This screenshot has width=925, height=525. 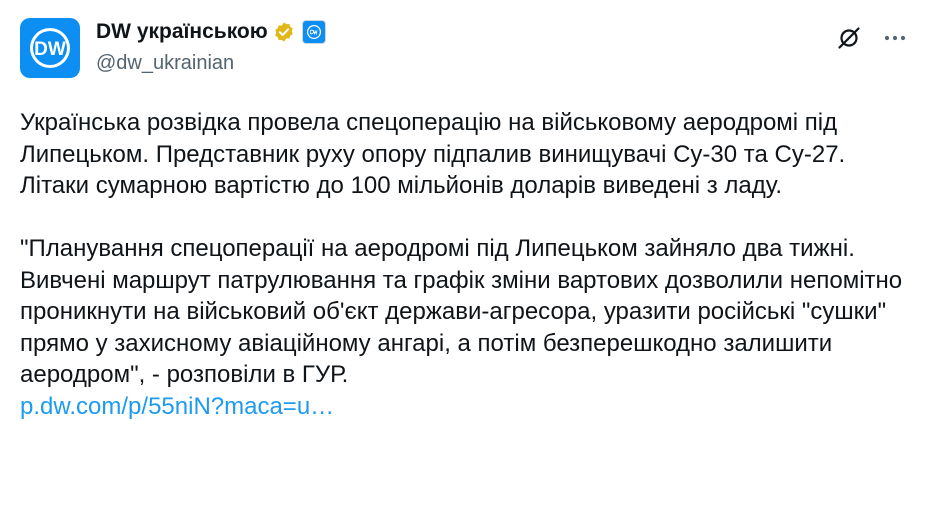 What do you see at coordinates (895, 38) in the screenshot?
I see `more-icon` at bounding box center [895, 38].